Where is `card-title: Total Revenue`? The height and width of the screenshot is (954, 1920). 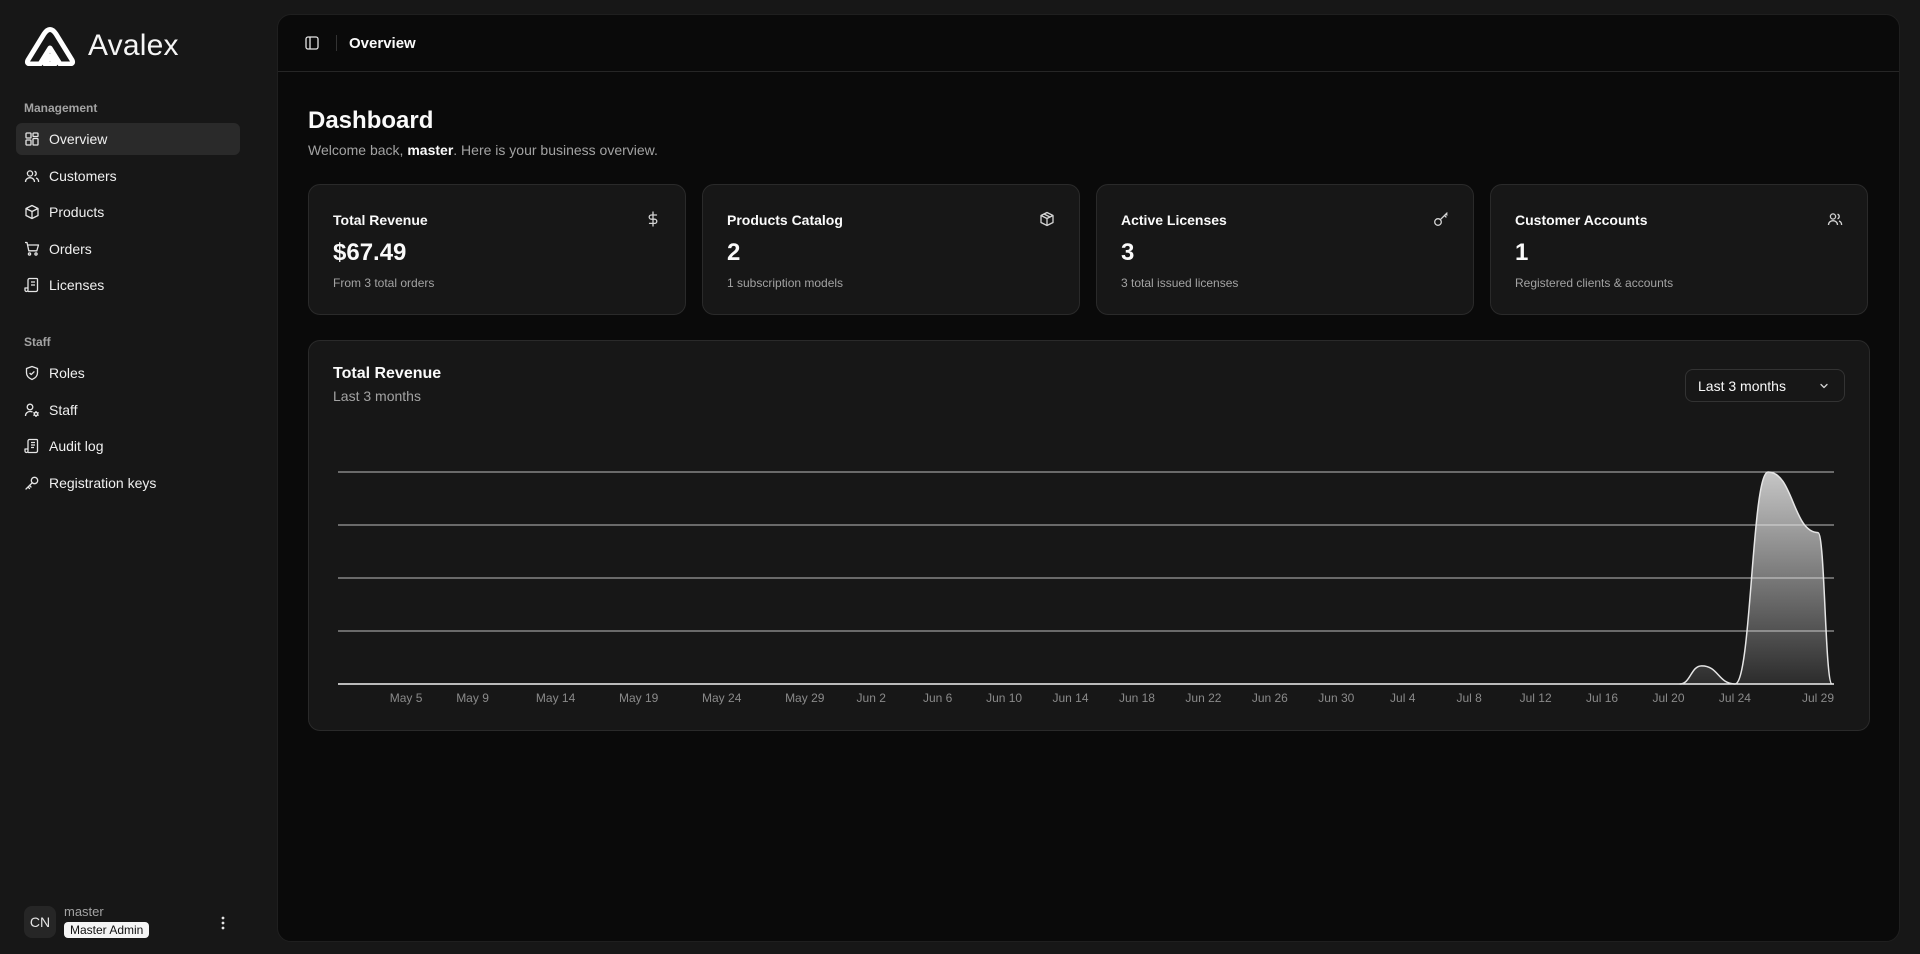 card-title: Total Revenue is located at coordinates (380, 220).